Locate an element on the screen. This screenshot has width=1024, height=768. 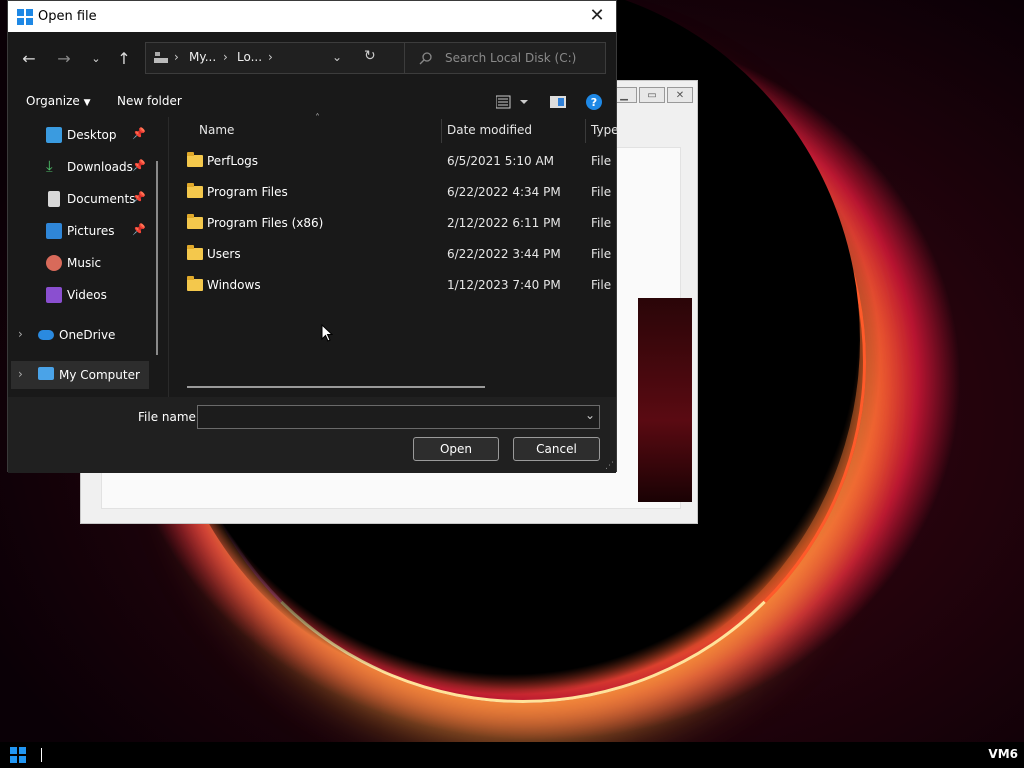
sidebar-item-videos: Videos is located at coordinates (83, 295).